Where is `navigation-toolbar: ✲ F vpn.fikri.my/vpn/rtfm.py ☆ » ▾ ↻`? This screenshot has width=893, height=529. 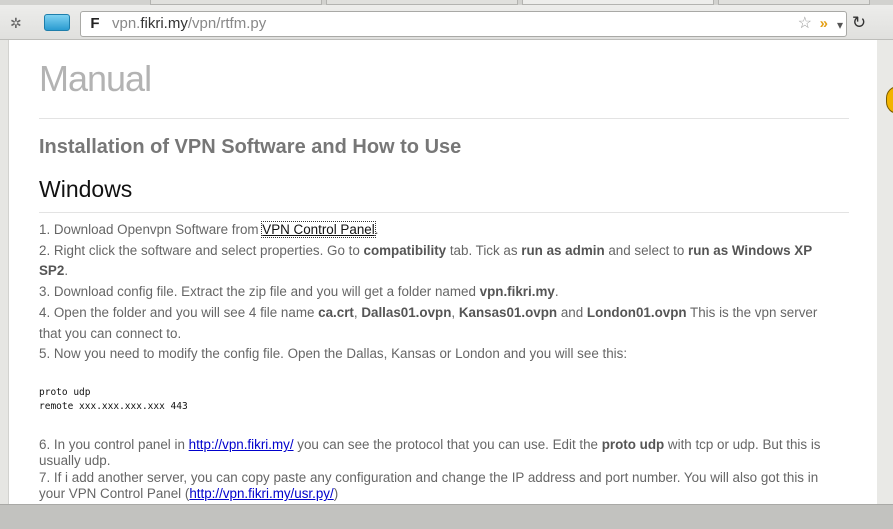
navigation-toolbar: ✲ F vpn.fikri.my/vpn/rtfm.py ☆ » ▾ ↻ is located at coordinates (446, 22).